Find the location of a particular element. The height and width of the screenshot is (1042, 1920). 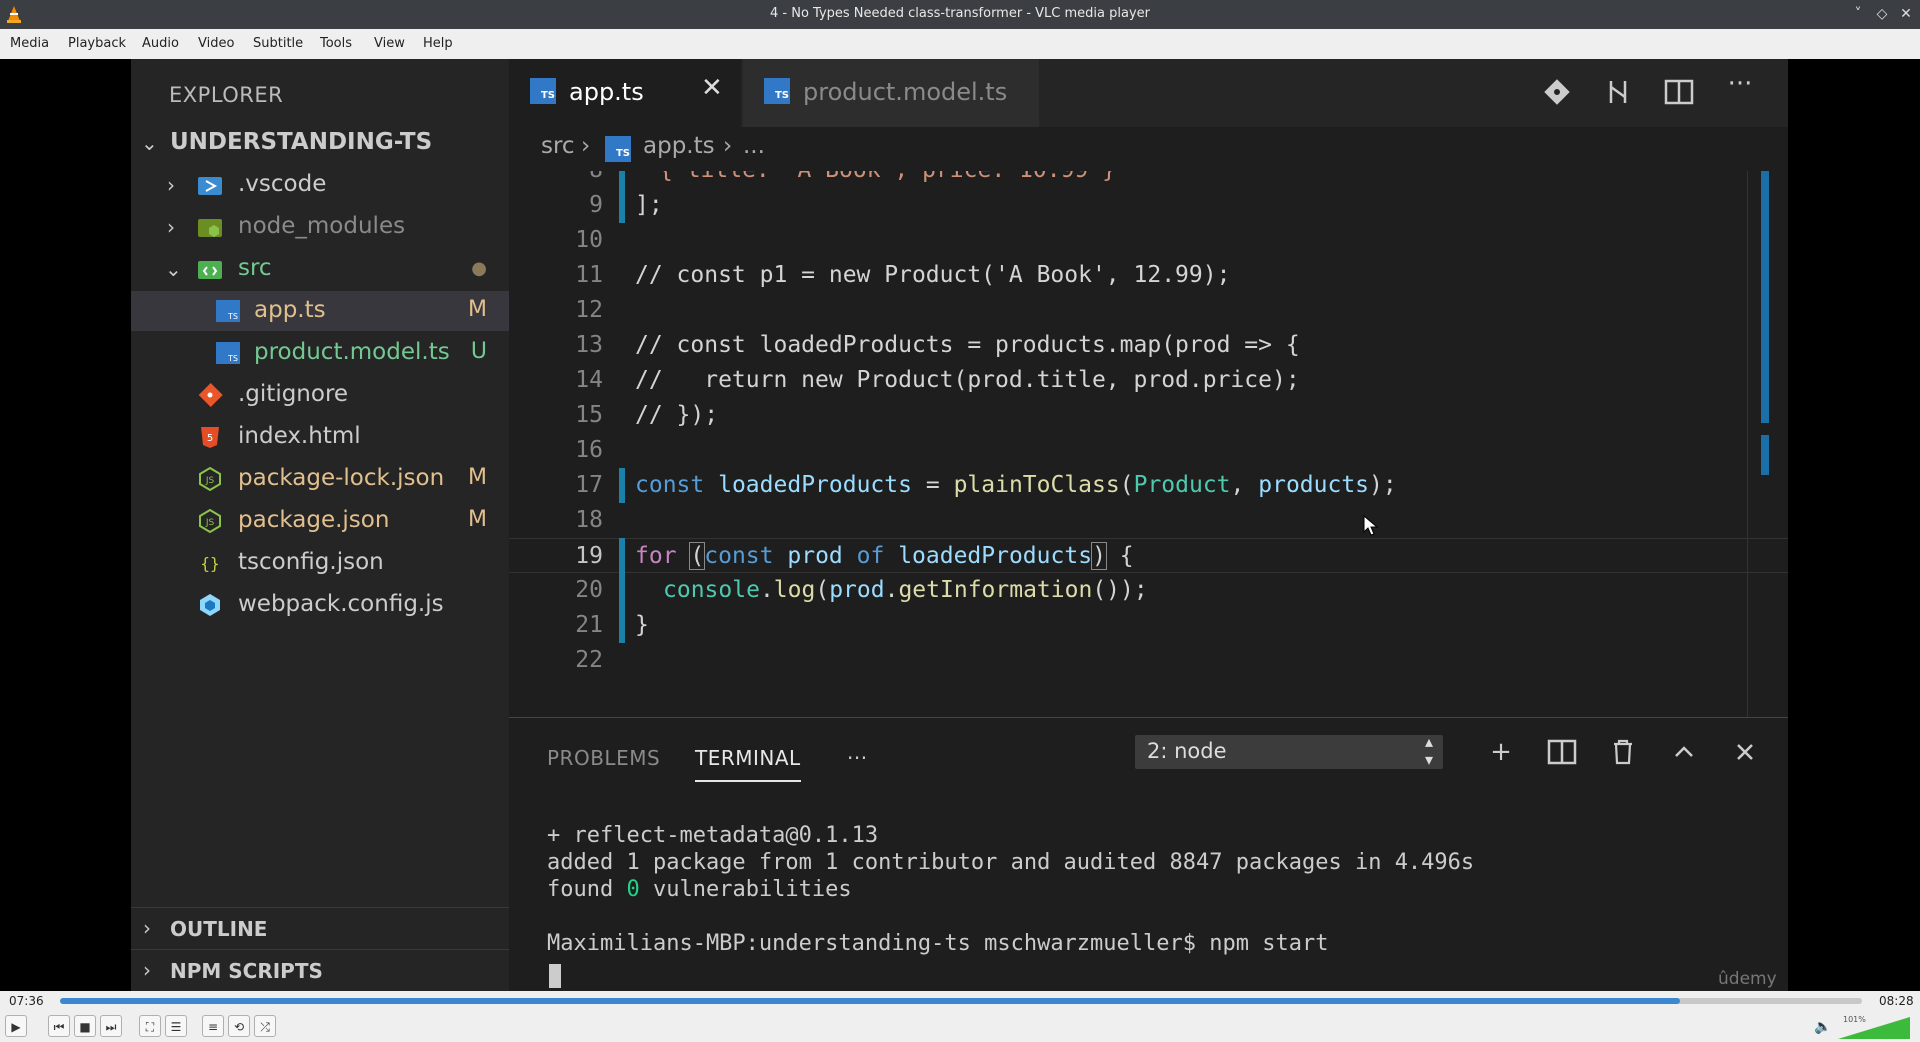

open-changes-icon is located at coordinates (1618, 92).